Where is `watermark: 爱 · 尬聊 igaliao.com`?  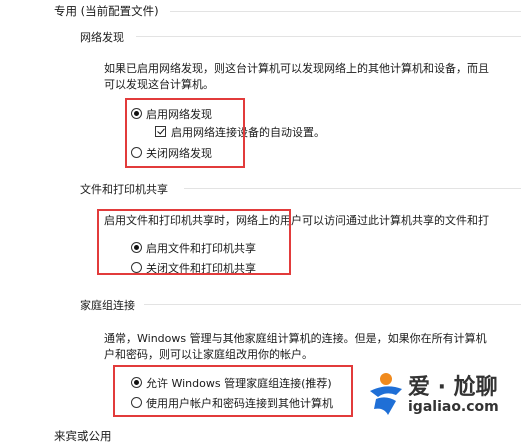
watermark: 爱 · 尬聊 igaliao.com is located at coordinates (441, 395).